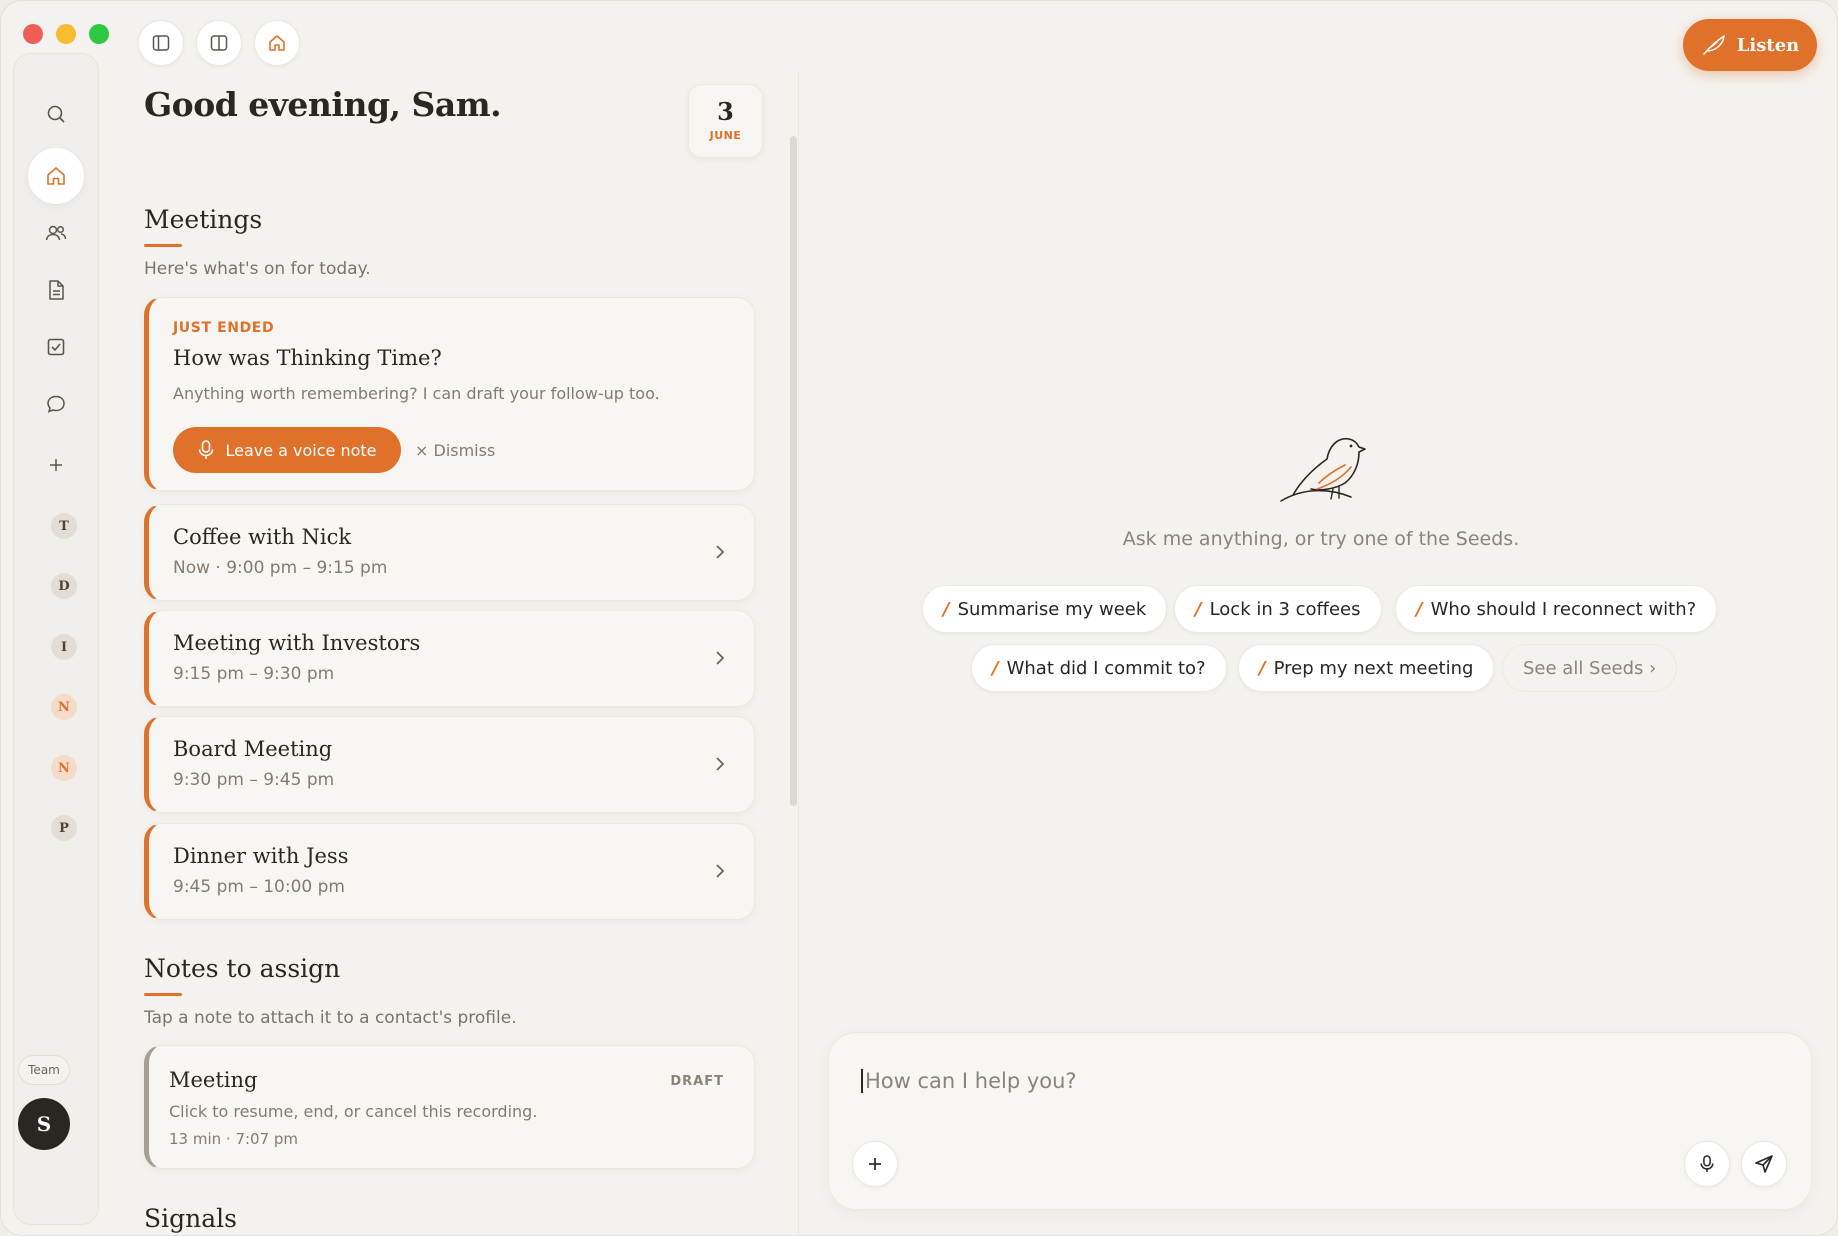 The width and height of the screenshot is (1838, 1236). I want to click on rail-people-button, so click(56, 233).